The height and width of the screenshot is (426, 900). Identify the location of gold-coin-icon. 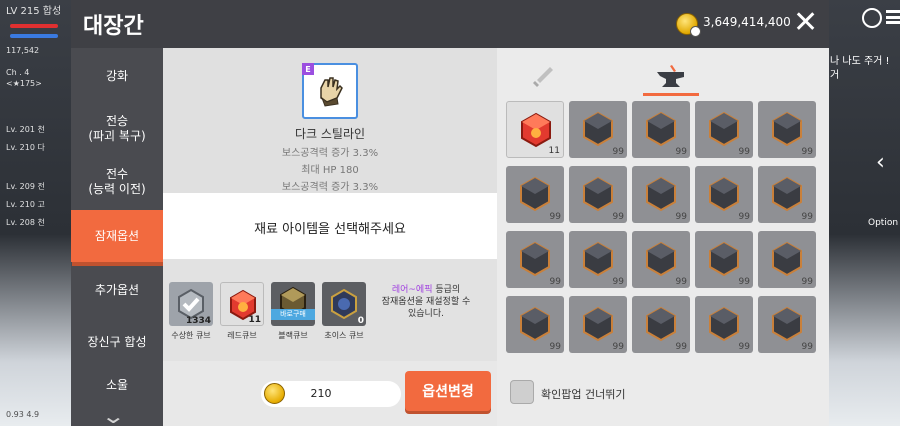
(688, 25).